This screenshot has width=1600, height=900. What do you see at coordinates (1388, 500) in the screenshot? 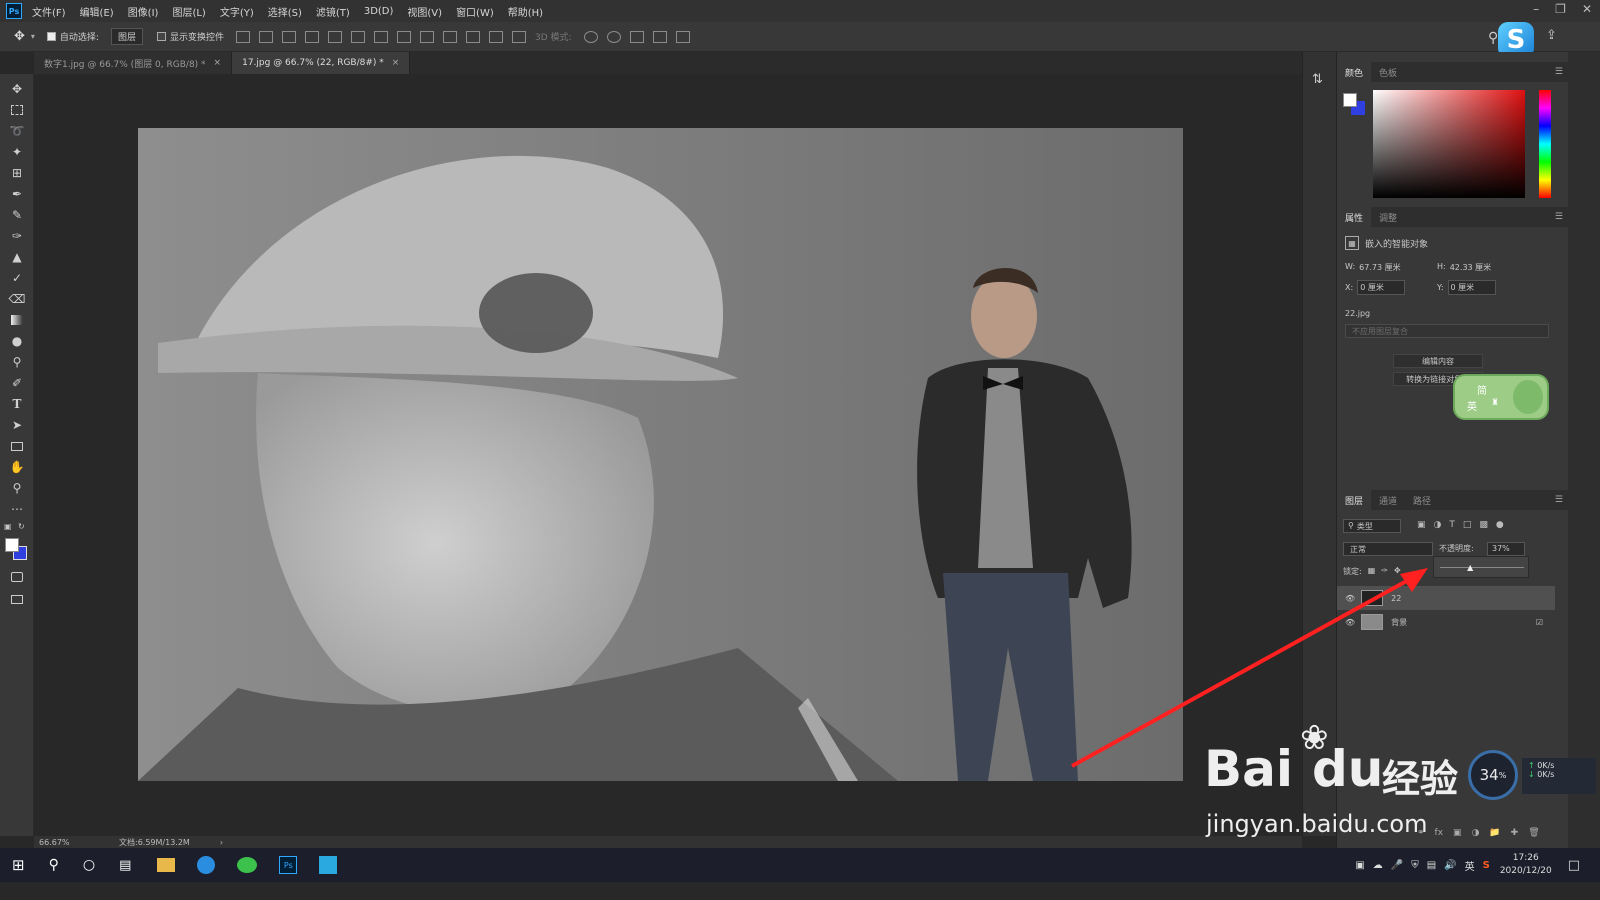
I see `tab-channels: 通道` at bounding box center [1388, 500].